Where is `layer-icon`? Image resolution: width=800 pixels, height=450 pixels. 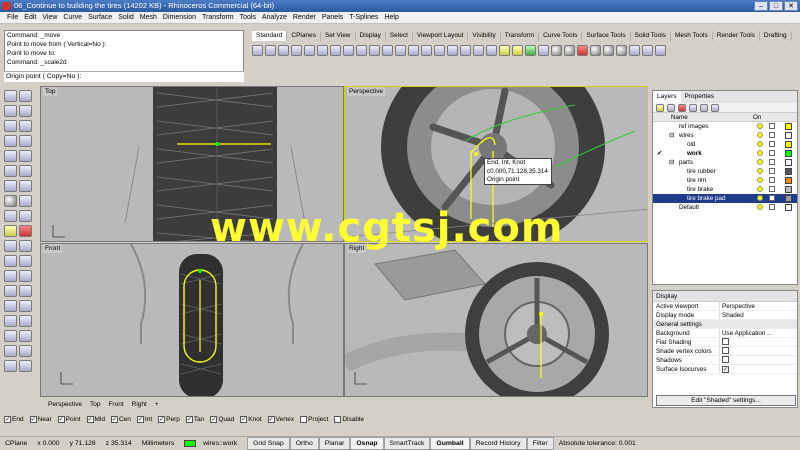
layer-icon is located at coordinates (530, 50).